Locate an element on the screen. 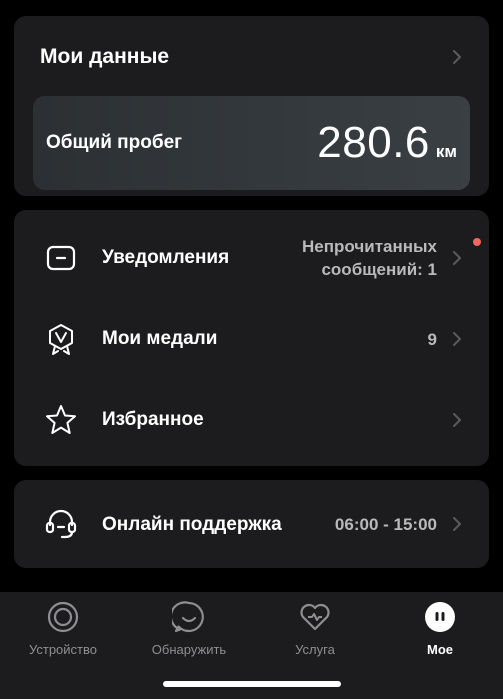  total-mileage-label: Общий пробег is located at coordinates (114, 142).